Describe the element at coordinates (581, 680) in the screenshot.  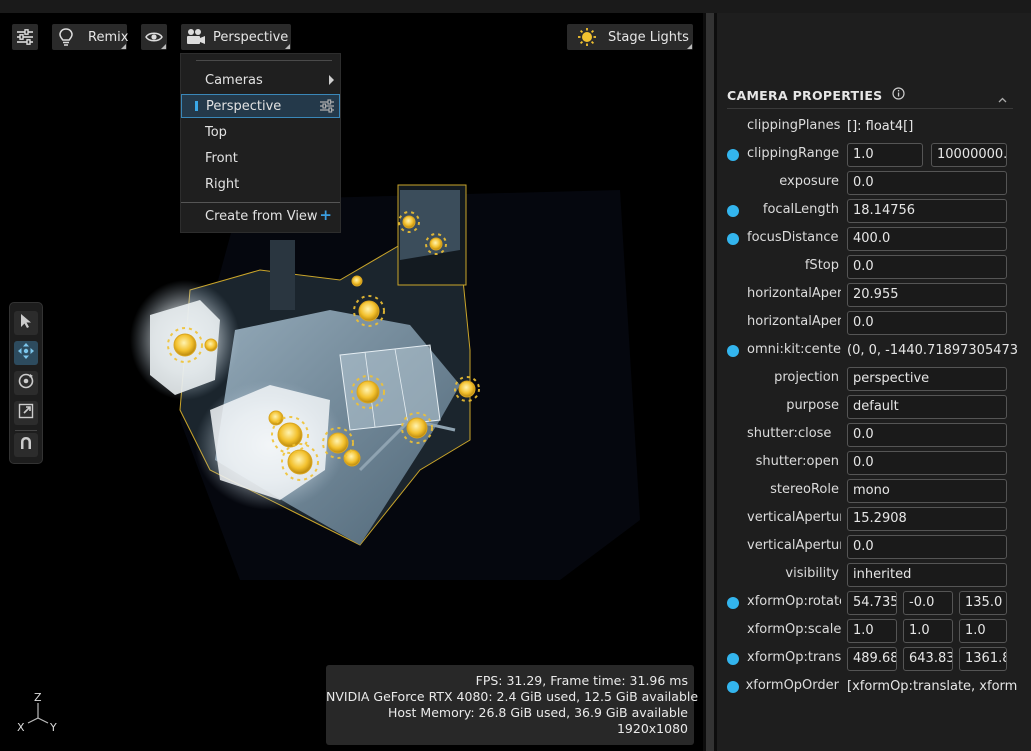
I see `fps-text: FPS: 31.29, Frame time: 31.96 ms` at that location.